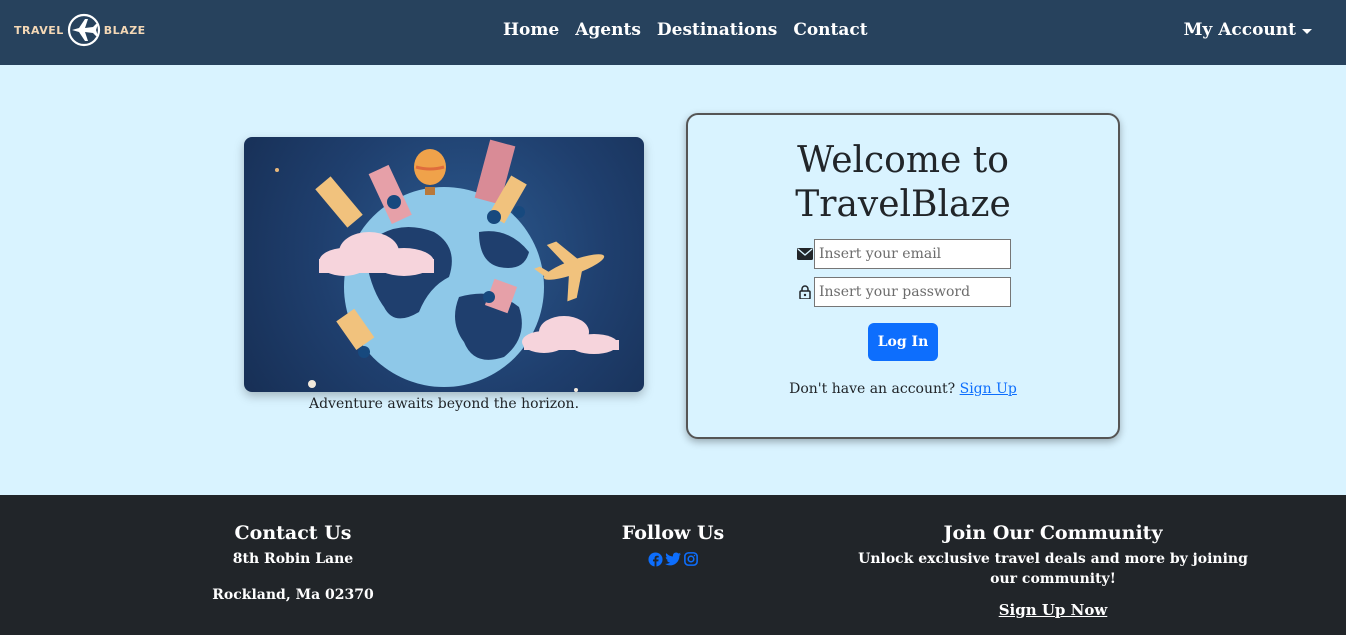  I want to click on envelope-icon, so click(805, 254).